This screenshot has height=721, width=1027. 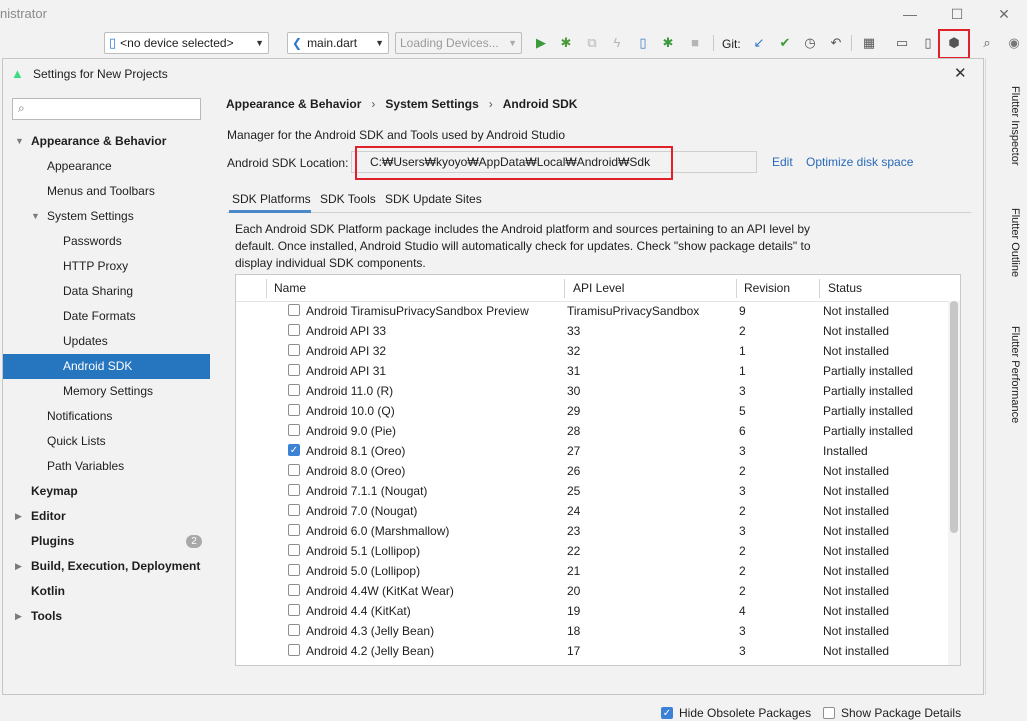 What do you see at coordinates (592, 471) in the screenshot?
I see `table-row: Android 8.0 (Oreo) 26 2 Not installed` at bounding box center [592, 471].